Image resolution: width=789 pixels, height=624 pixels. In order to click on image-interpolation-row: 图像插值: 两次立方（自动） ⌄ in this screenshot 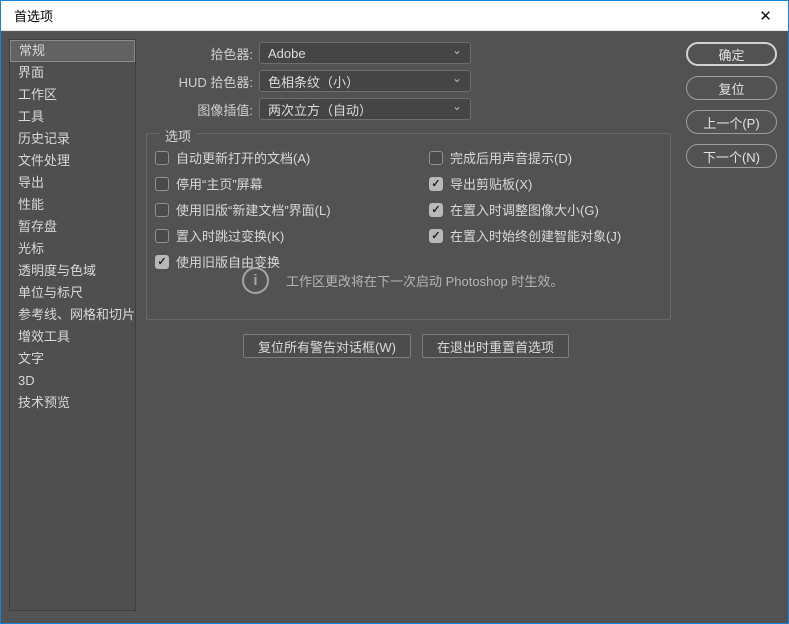, I will do `click(311, 109)`.